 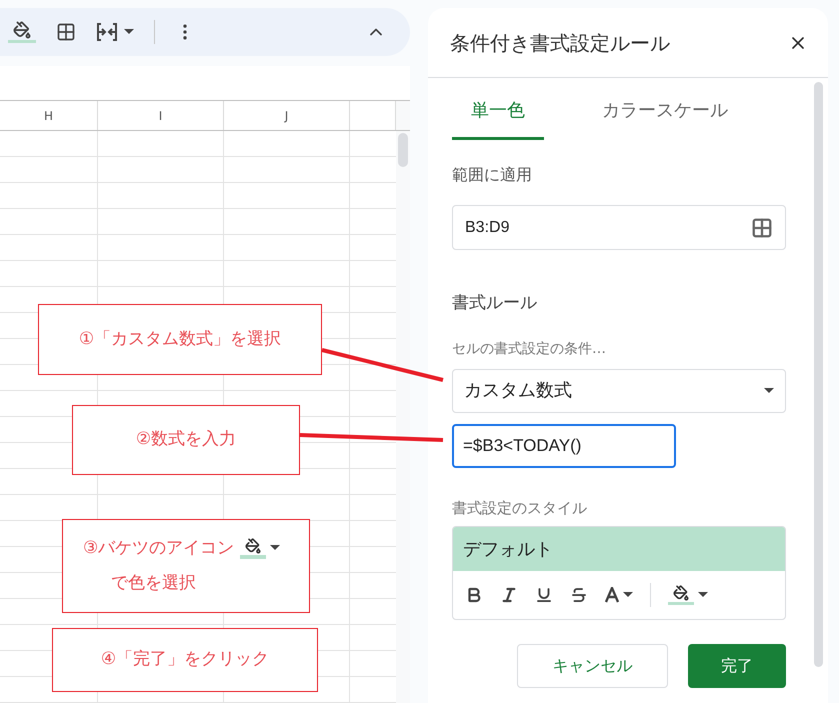 What do you see at coordinates (492, 175) in the screenshot?
I see `section-label: 範囲に適用` at bounding box center [492, 175].